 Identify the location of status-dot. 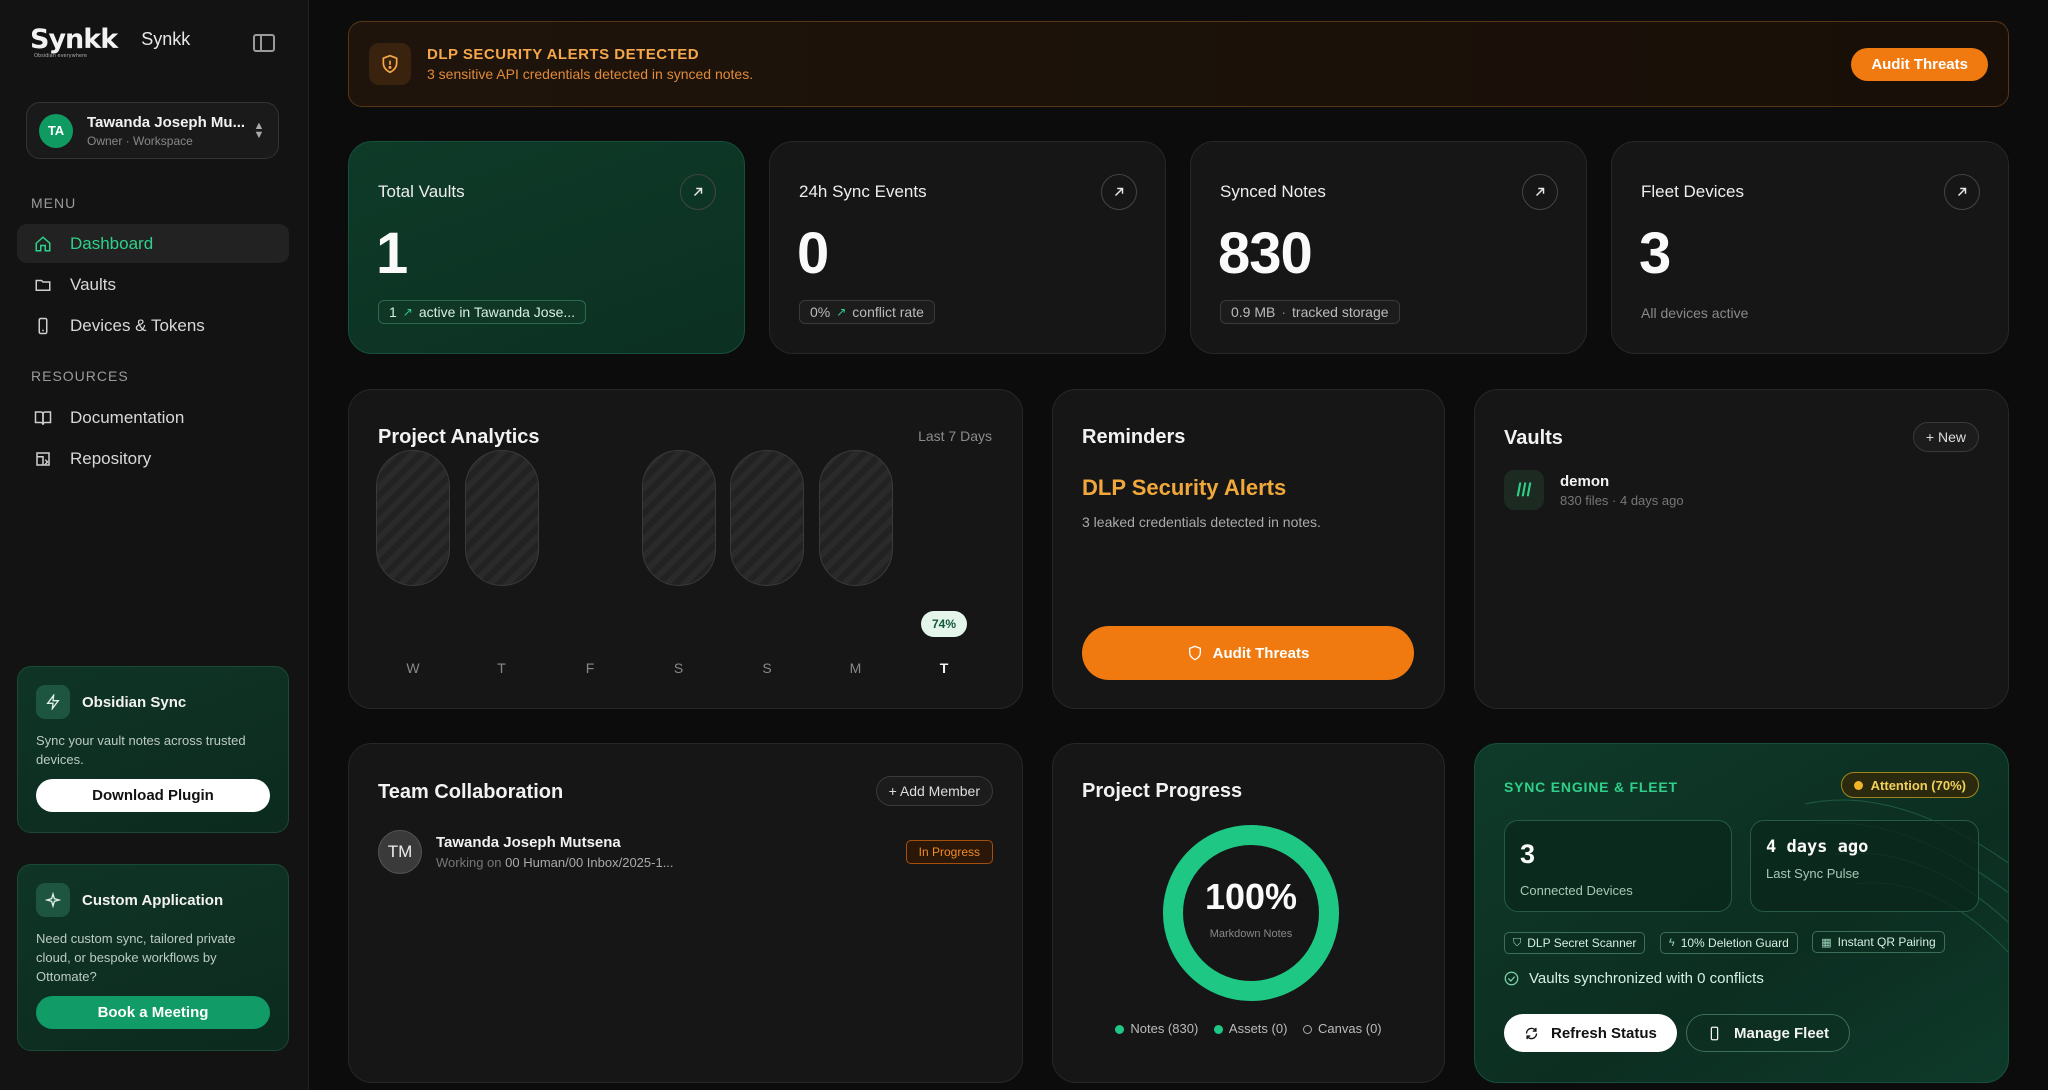
(1858, 785).